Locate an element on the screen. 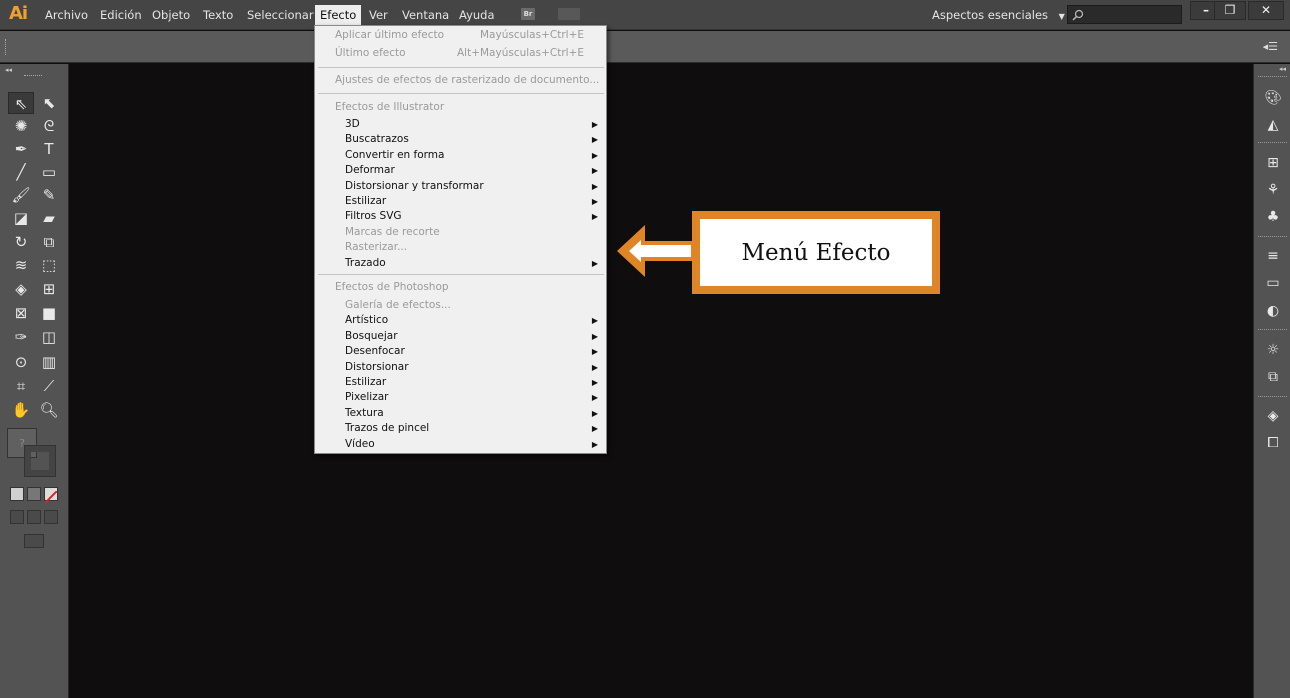 This screenshot has width=1290, height=698. menu-texto: Texto is located at coordinates (218, 15).